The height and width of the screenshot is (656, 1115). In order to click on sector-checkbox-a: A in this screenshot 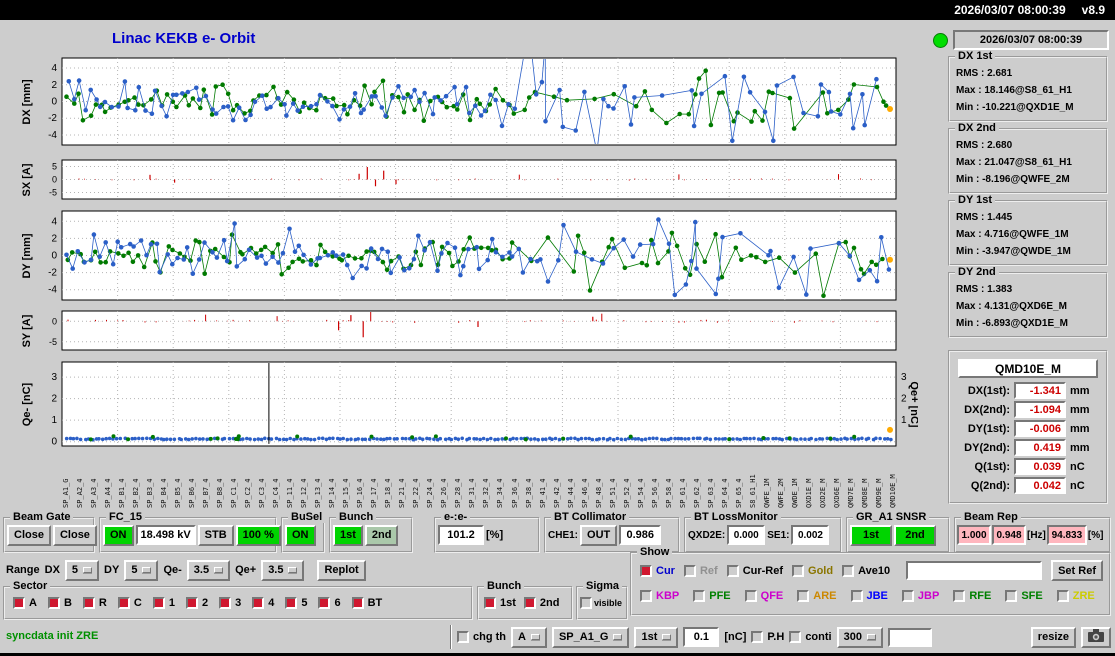, I will do `click(25, 603)`.